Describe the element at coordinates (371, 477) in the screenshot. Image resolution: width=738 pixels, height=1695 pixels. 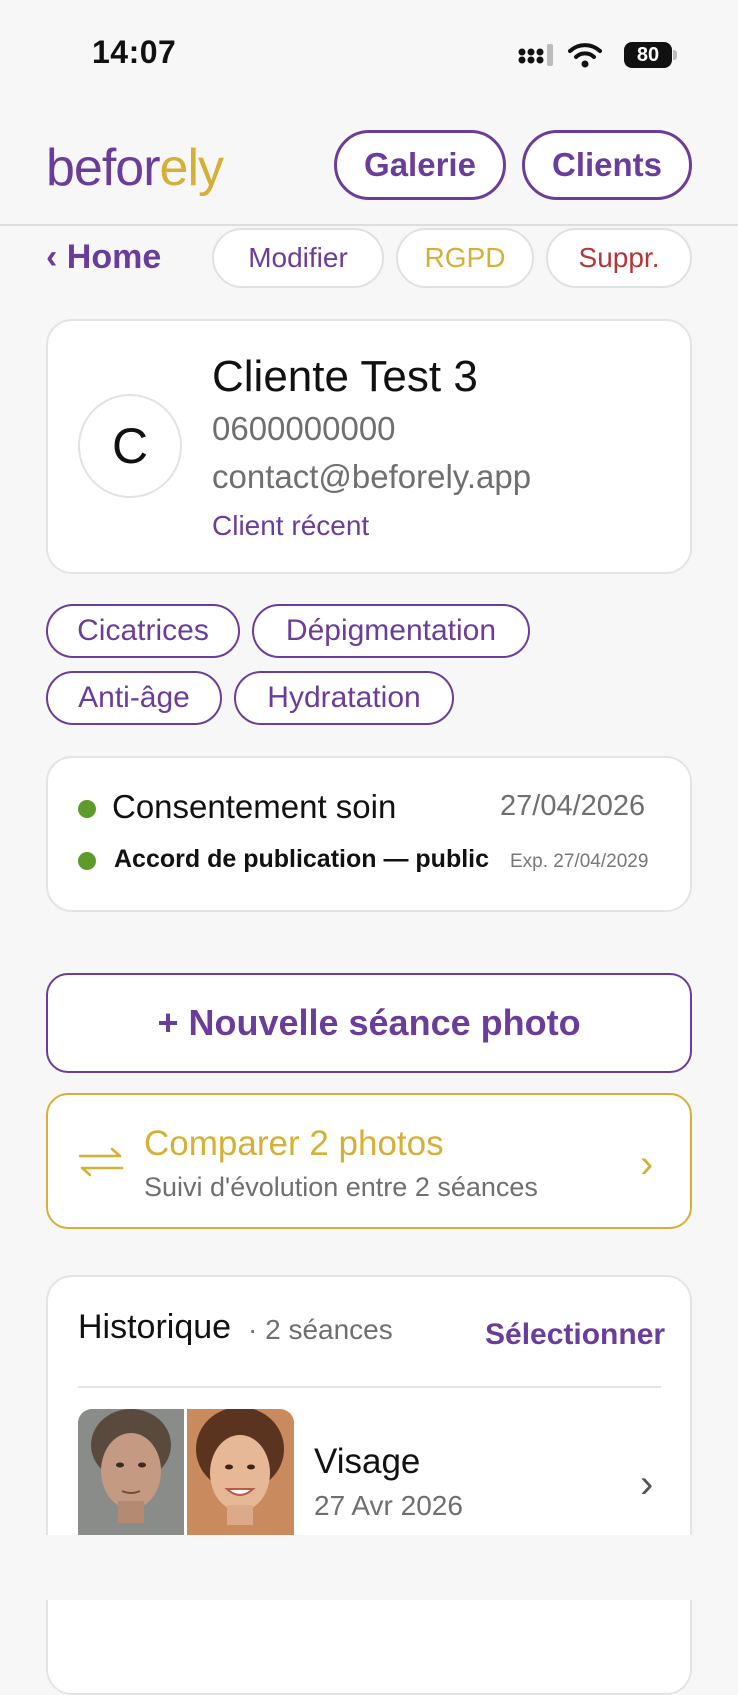
I see `client-email: contact@beforely.app` at that location.